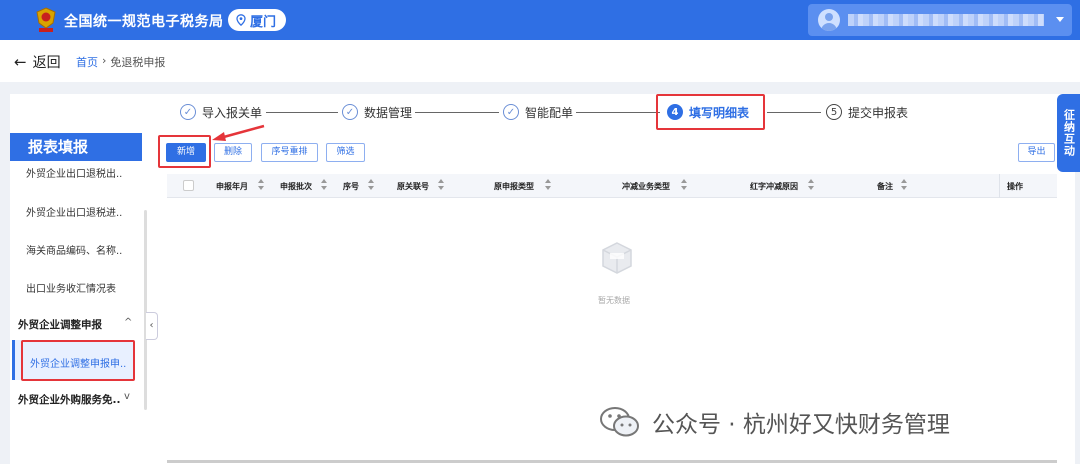 This screenshot has height=464, width=1080. I want to click on chevron-down-icon: v, so click(127, 396).